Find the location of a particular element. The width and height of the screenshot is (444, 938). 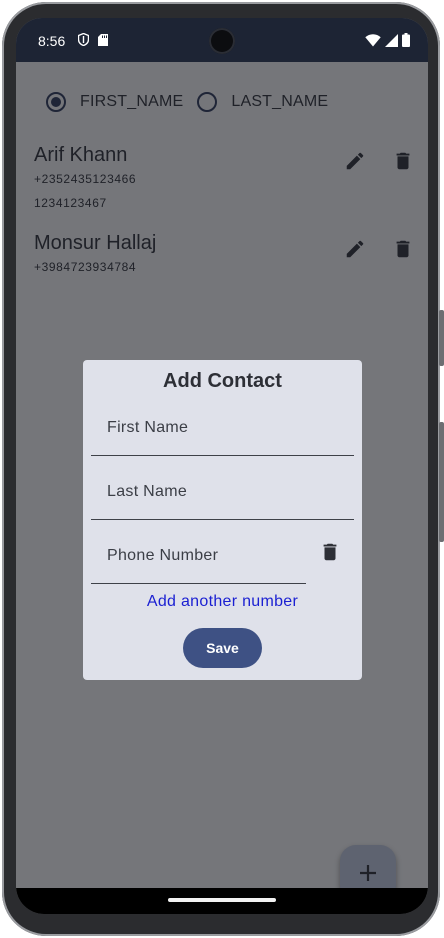

phone-number-field is located at coordinates (198, 556).